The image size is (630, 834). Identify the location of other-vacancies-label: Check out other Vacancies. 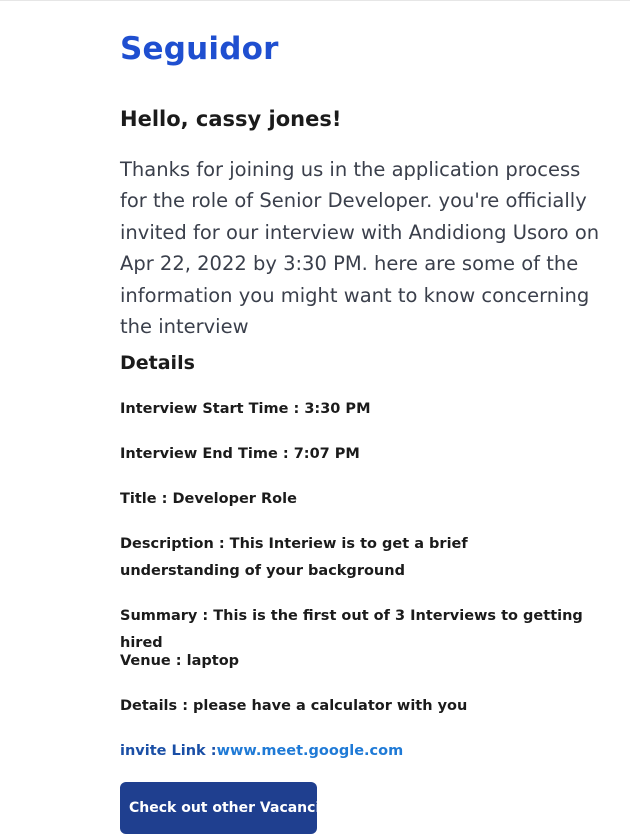
(234, 808).